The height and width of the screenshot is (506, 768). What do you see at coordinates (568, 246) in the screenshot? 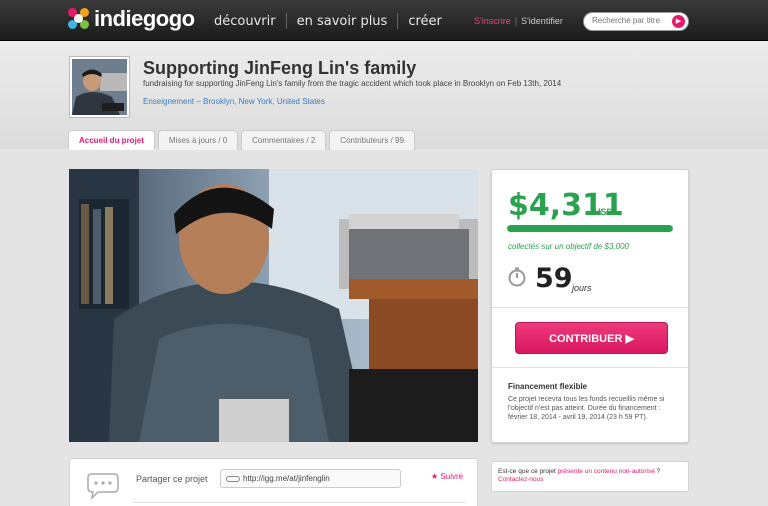
I see `goal-text: collectés sur un objectif de $3,000` at bounding box center [568, 246].